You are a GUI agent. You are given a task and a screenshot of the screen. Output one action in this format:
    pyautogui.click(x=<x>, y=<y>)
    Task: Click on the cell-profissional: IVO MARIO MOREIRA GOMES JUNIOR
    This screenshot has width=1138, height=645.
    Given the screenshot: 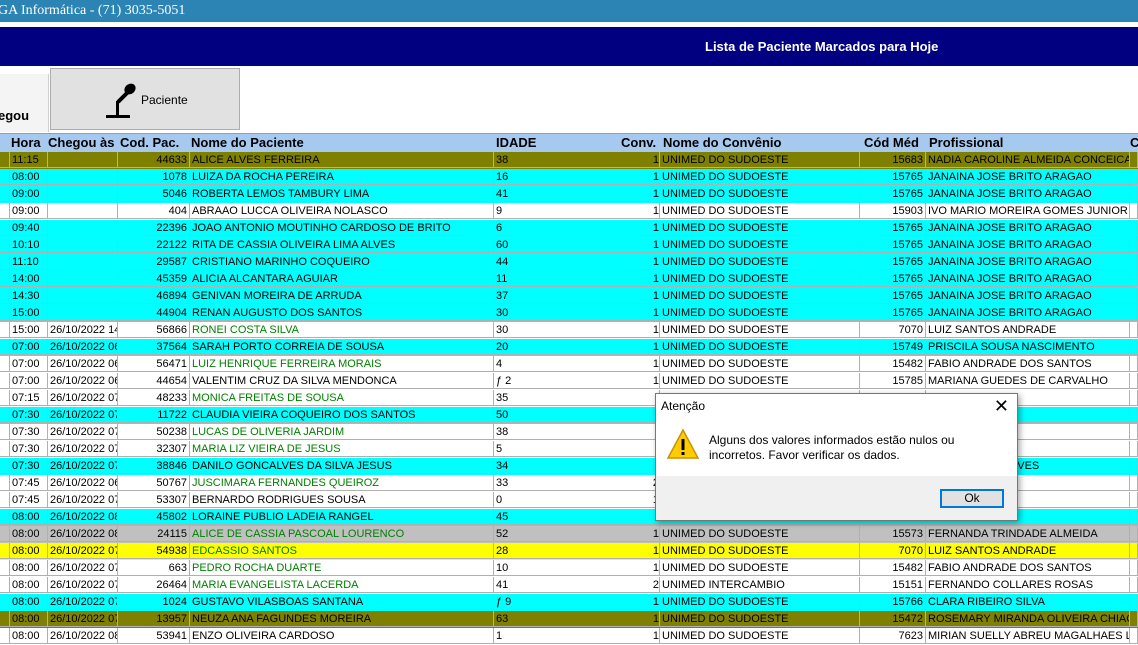 What is the action you would take?
    pyautogui.click(x=1028, y=211)
    